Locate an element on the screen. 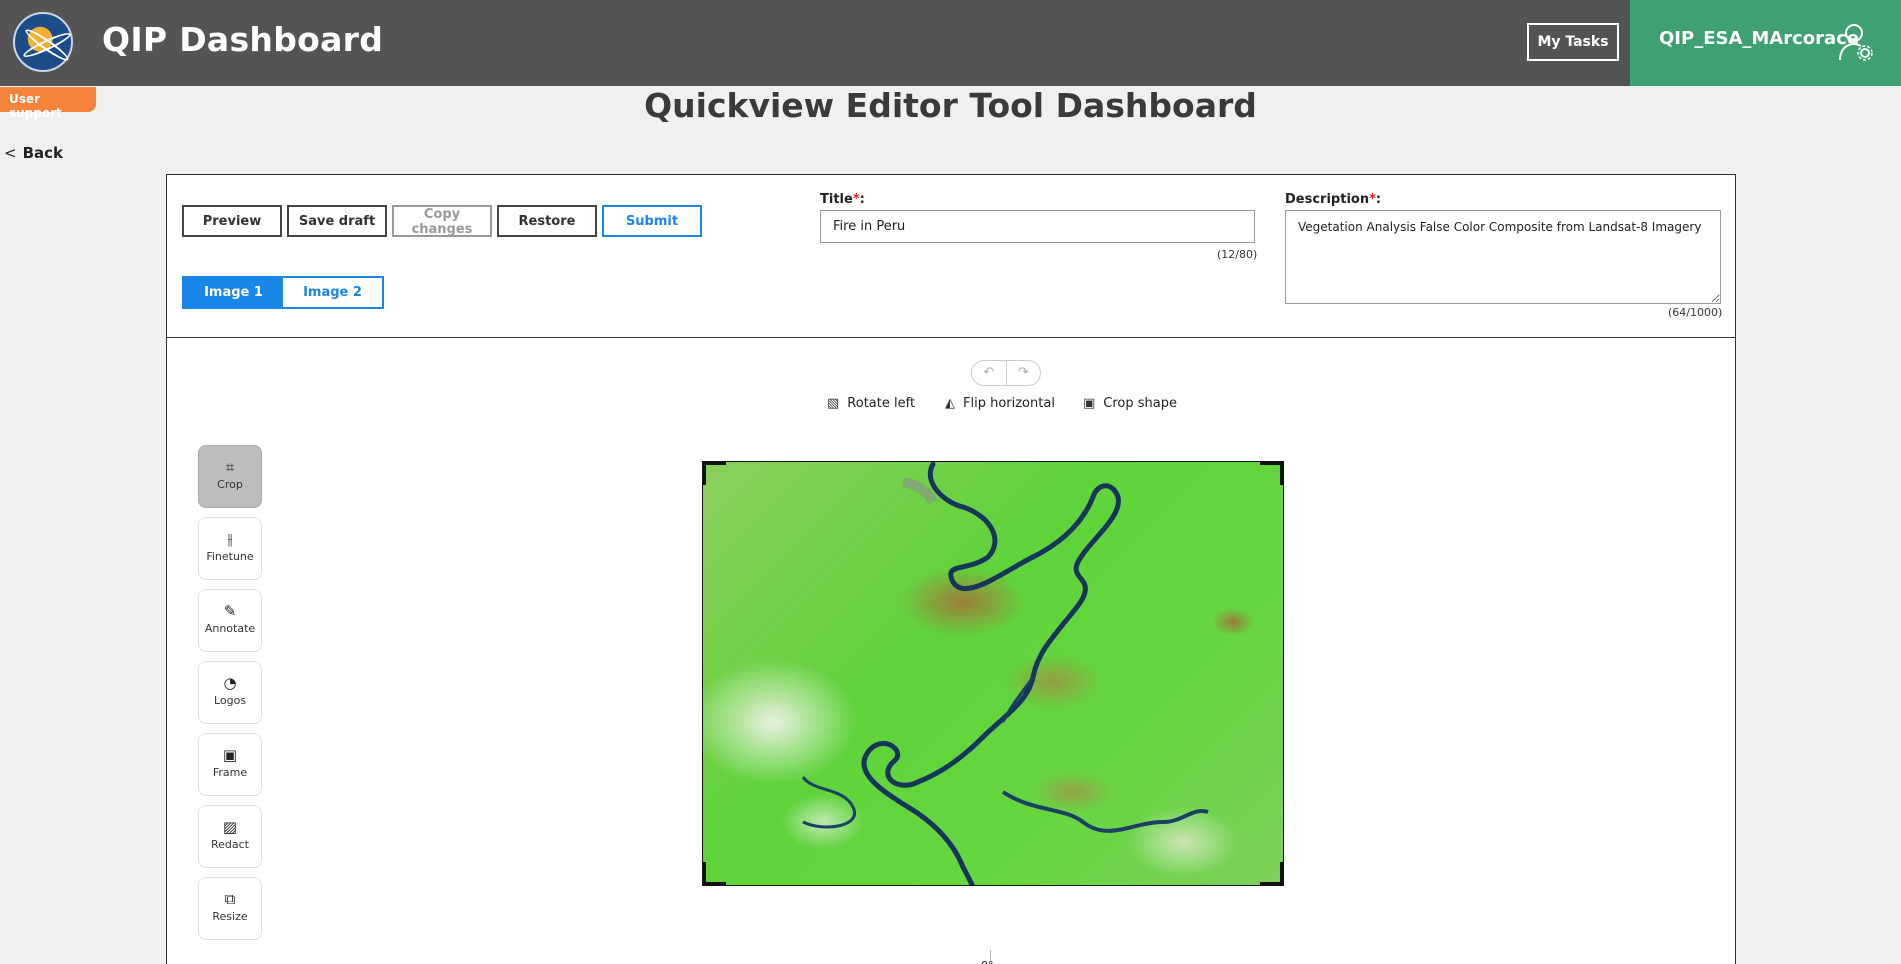 The image size is (1901, 964). flip-horizontal-icon: ◭ is located at coordinates (950, 403).